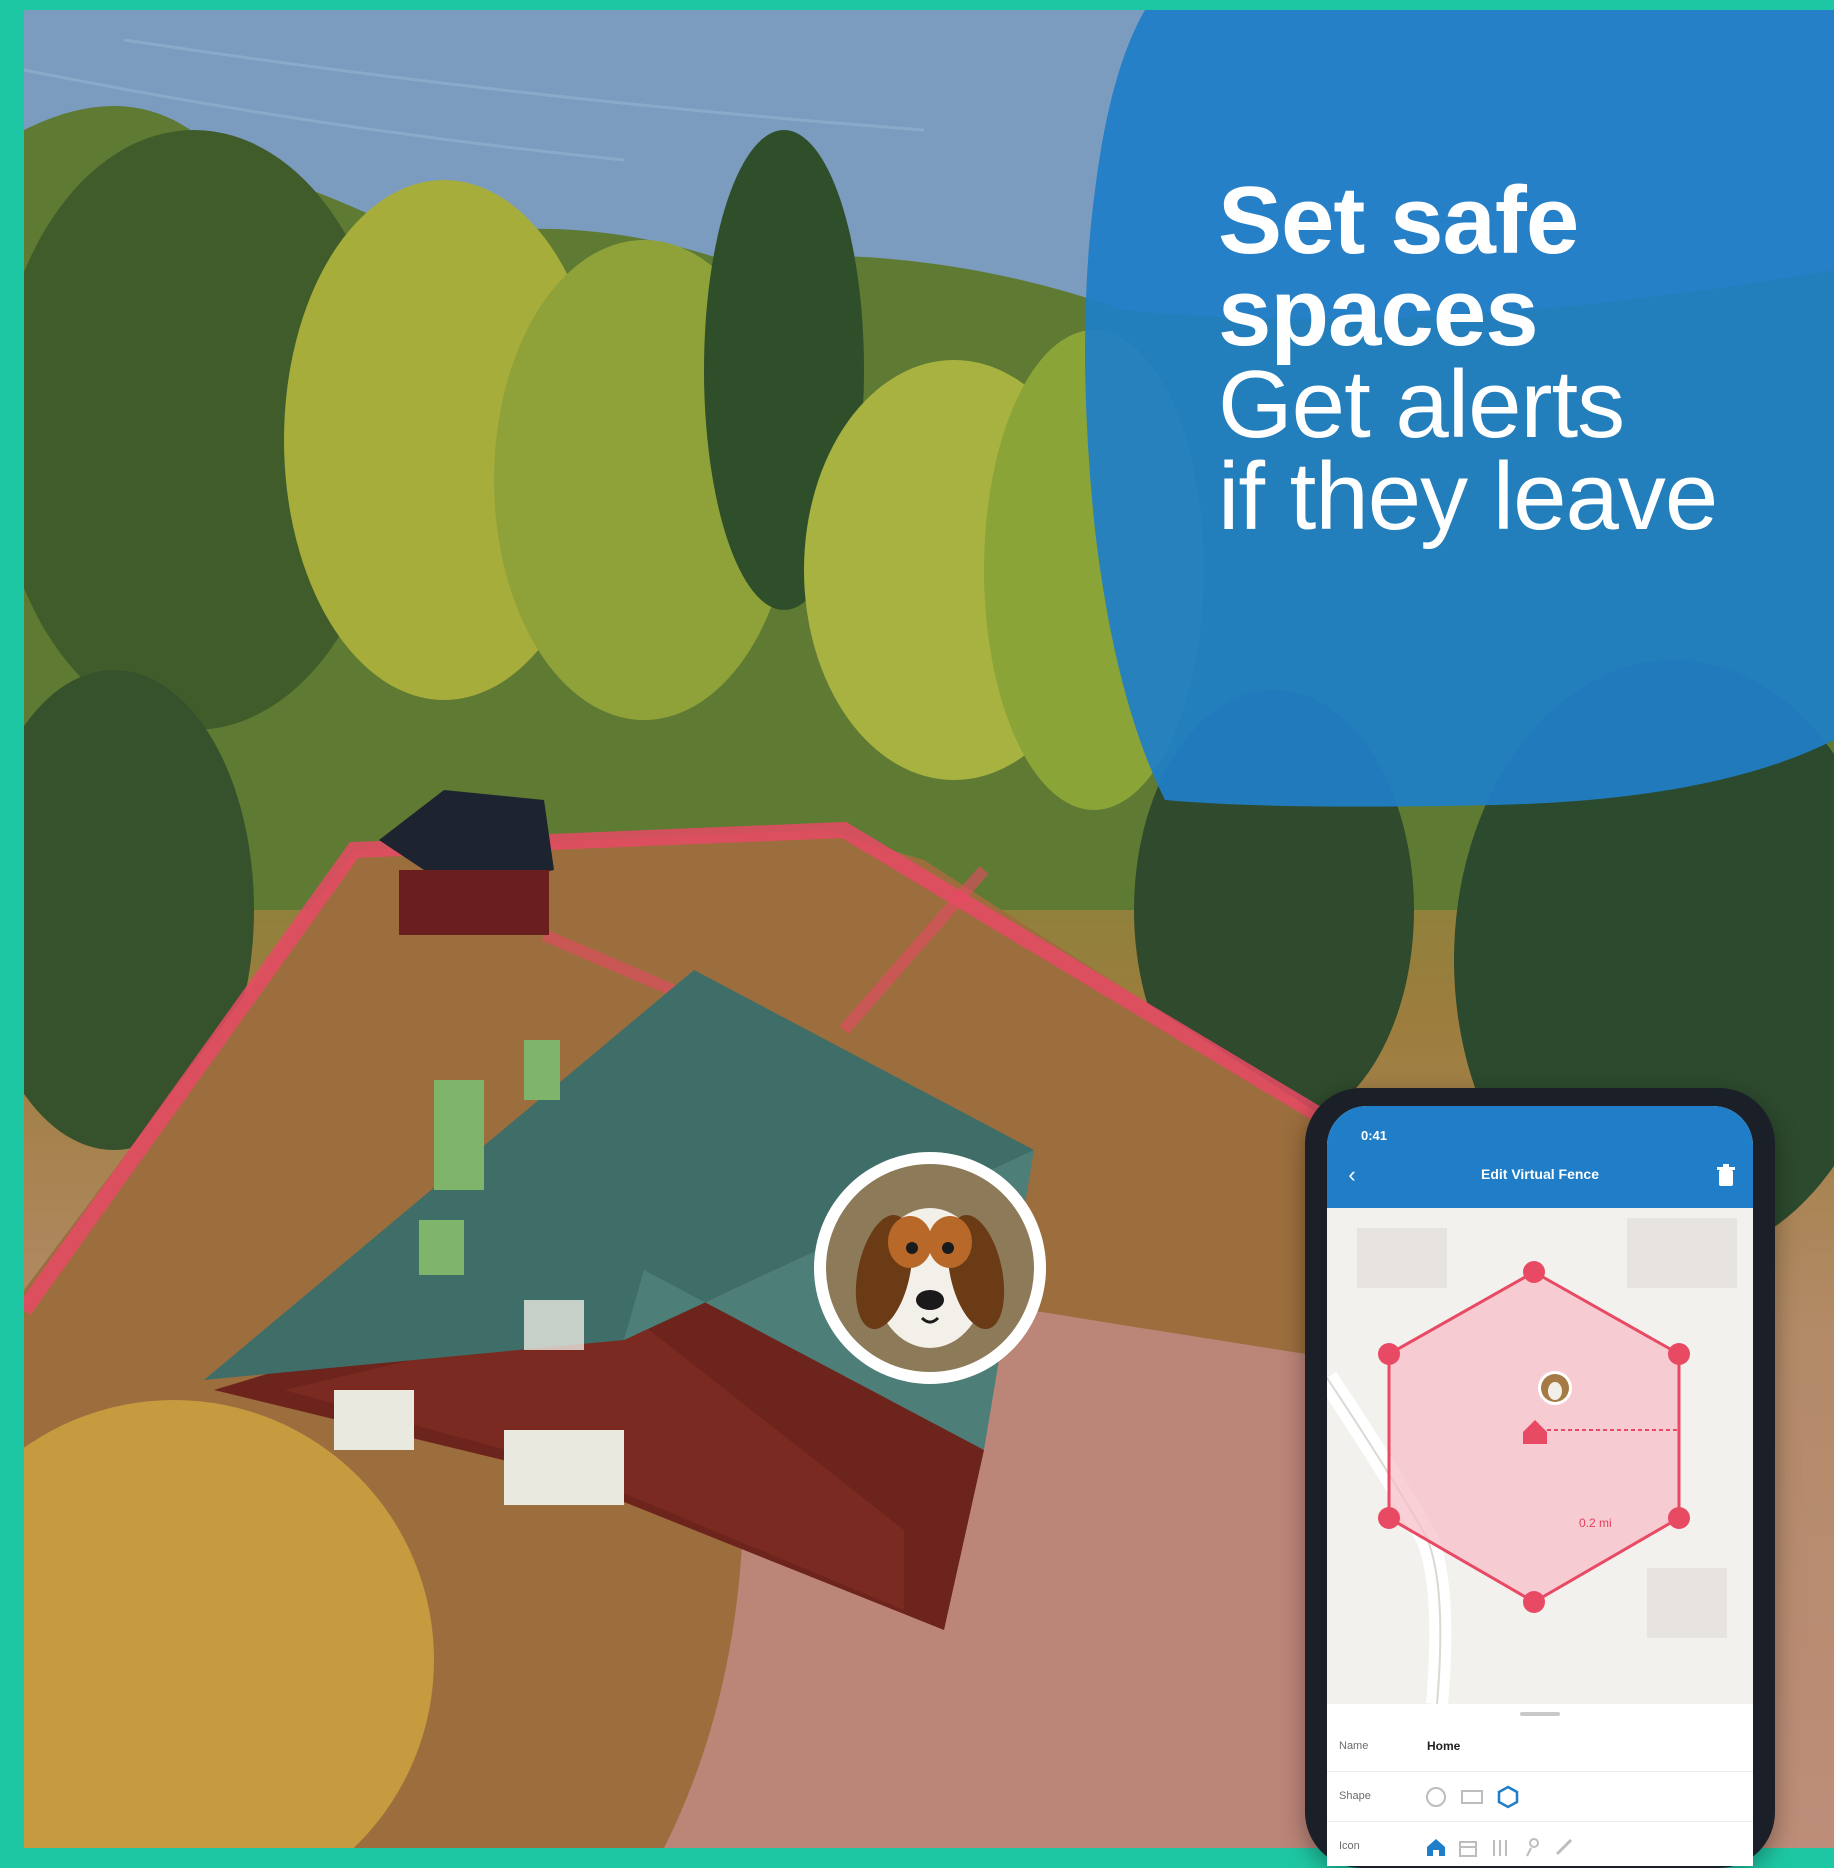  What do you see at coordinates (1508, 1797) in the screenshot?
I see `polygon-shape-icon` at bounding box center [1508, 1797].